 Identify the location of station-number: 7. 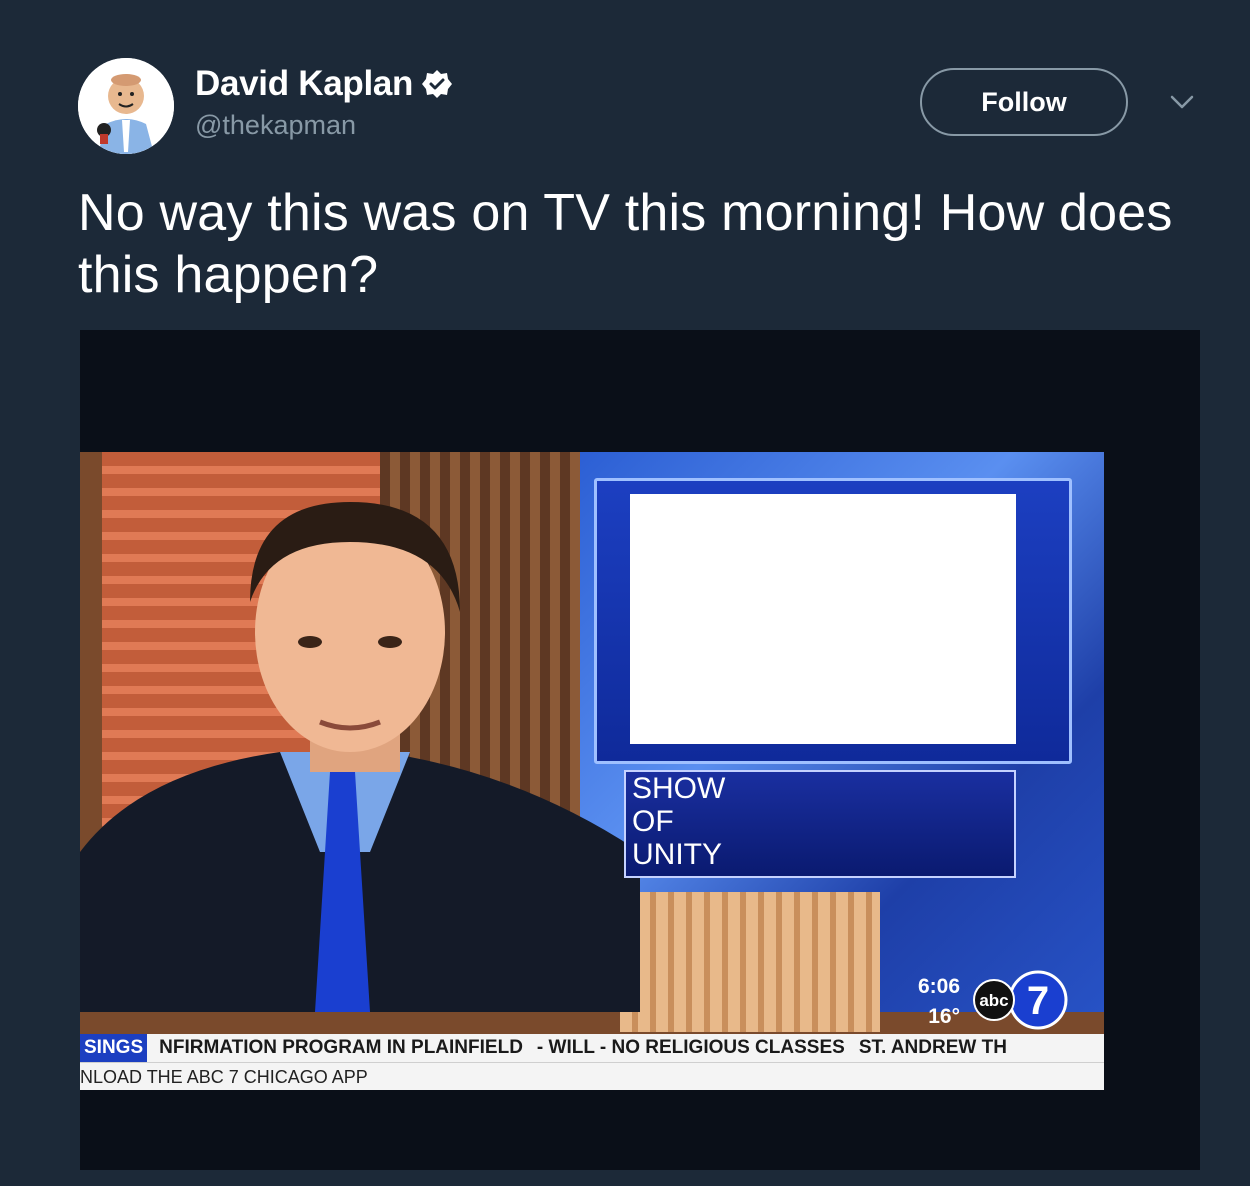
(1038, 1001).